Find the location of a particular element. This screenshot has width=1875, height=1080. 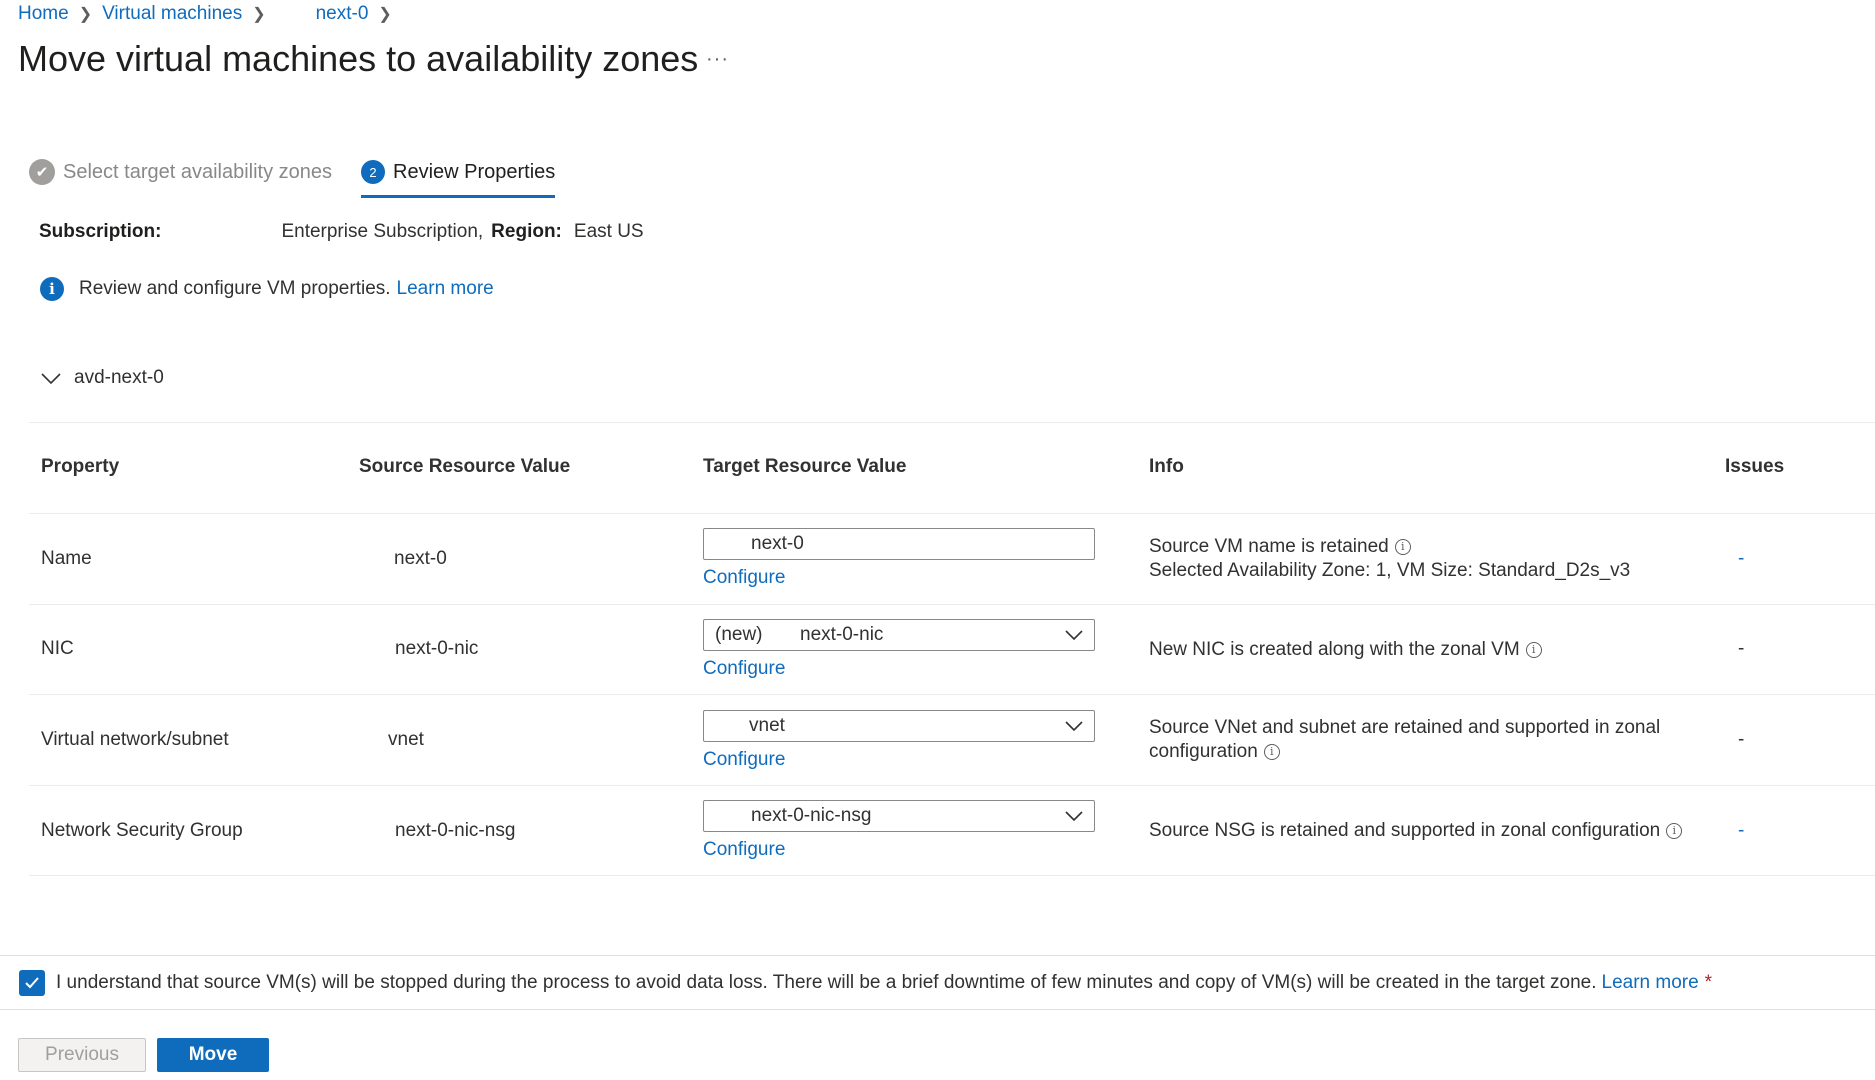

target-nsg-dropdown: next-0-nic-nsg is located at coordinates (899, 816).